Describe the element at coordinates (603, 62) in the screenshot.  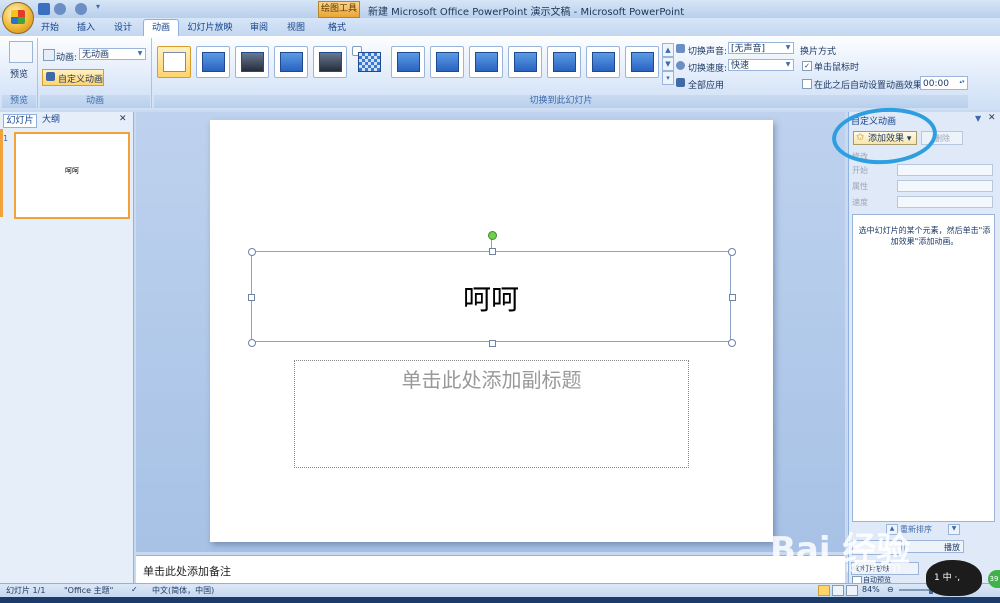
I see `transition-uncover-down-thumb` at that location.